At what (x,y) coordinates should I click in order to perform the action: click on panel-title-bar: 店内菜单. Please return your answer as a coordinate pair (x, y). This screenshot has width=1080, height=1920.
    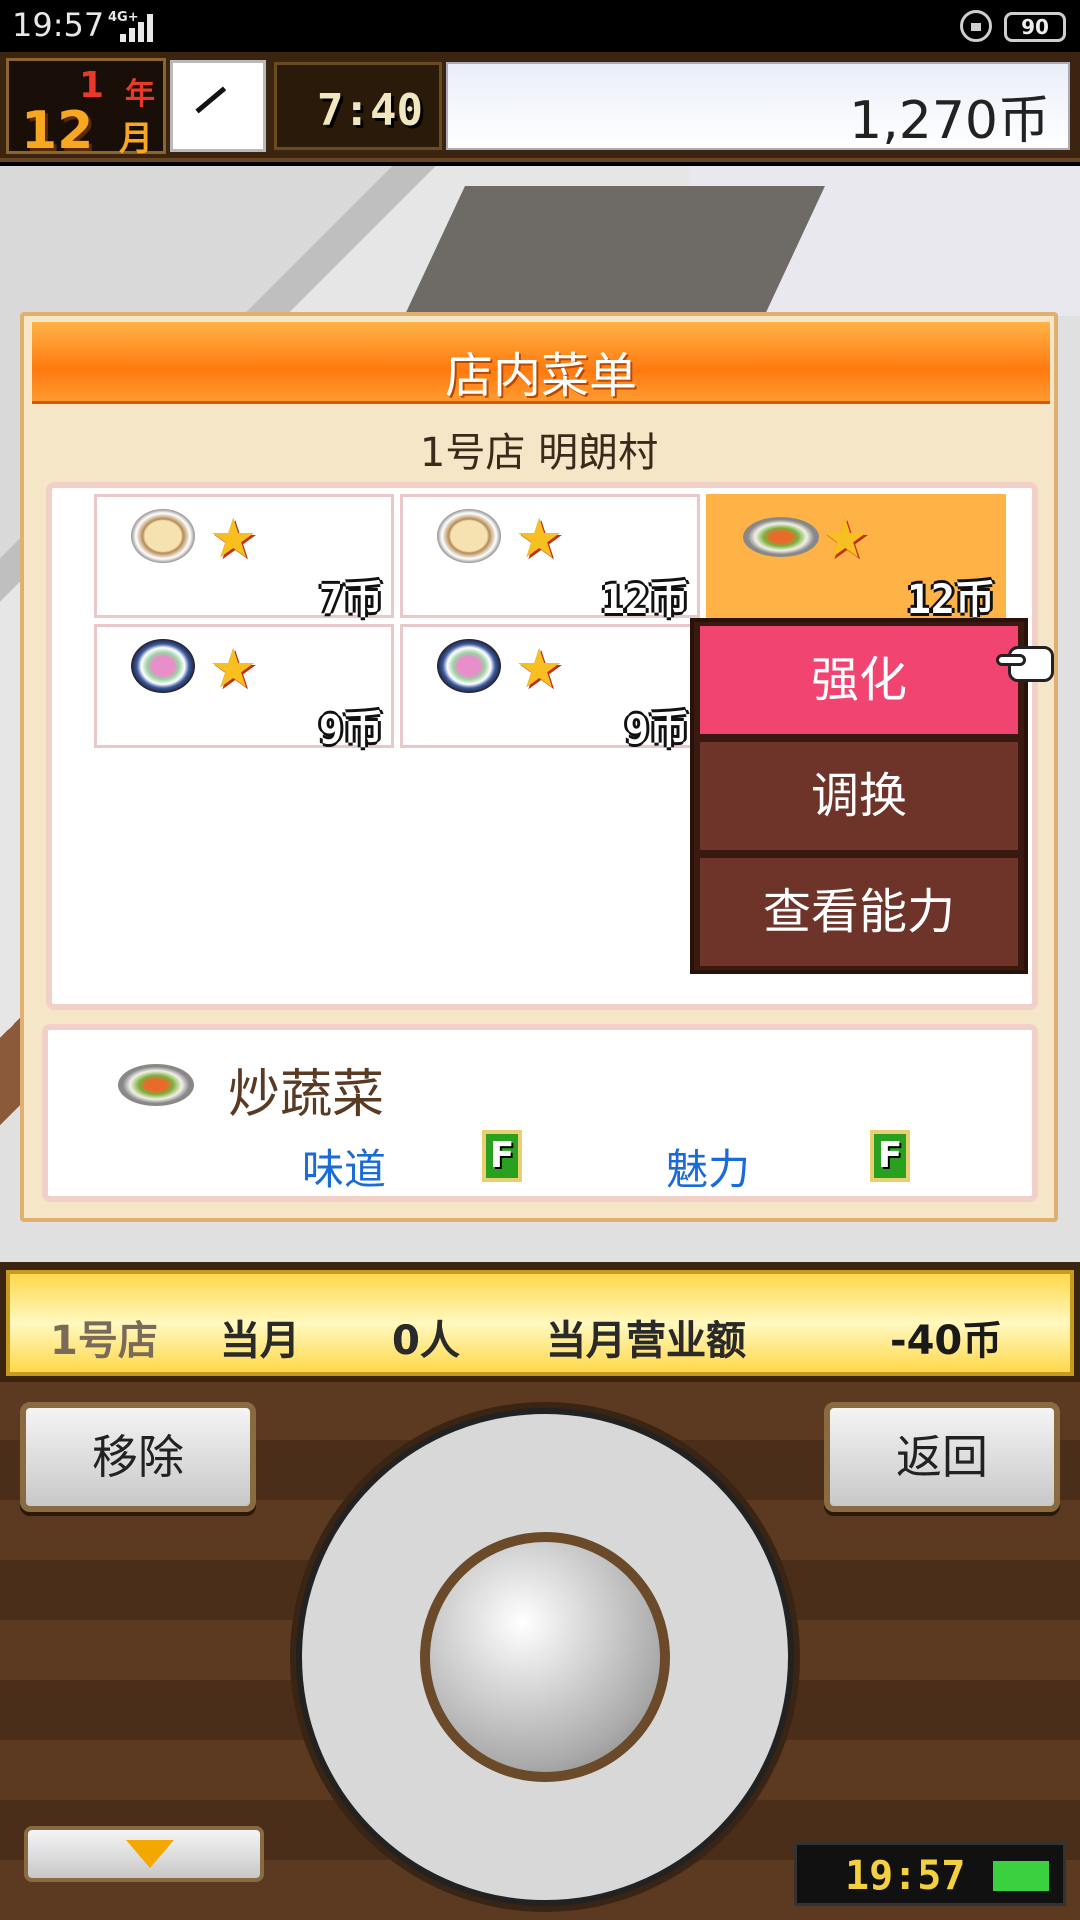
    Looking at the image, I should click on (541, 363).